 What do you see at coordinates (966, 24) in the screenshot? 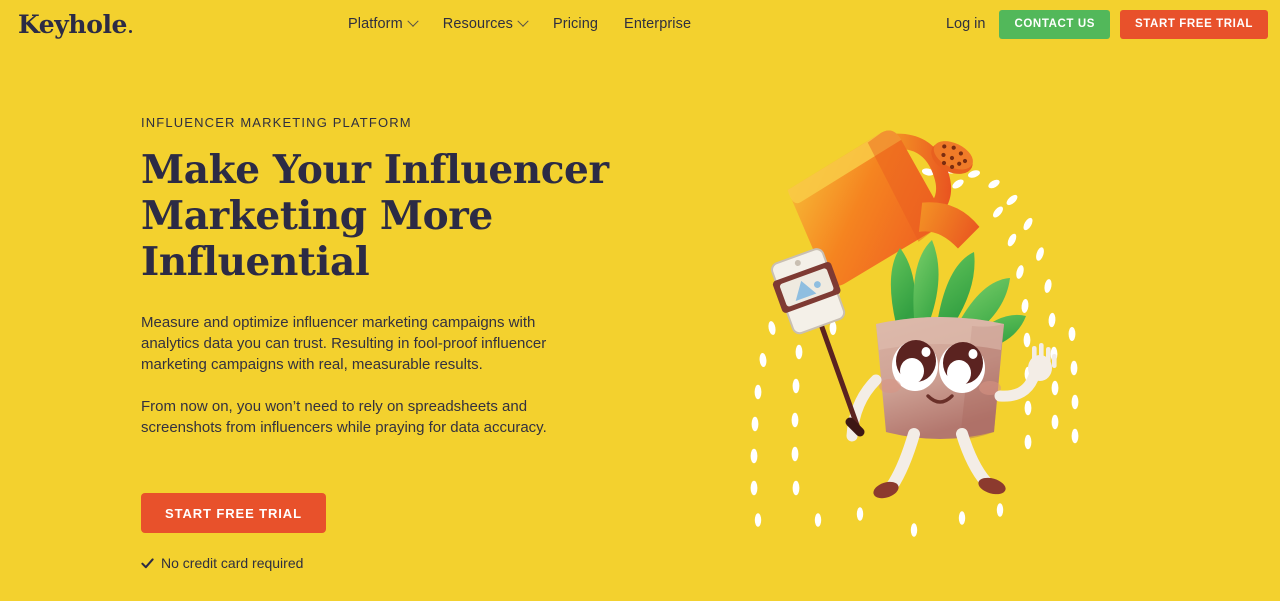
I see `login-link: Log in` at bounding box center [966, 24].